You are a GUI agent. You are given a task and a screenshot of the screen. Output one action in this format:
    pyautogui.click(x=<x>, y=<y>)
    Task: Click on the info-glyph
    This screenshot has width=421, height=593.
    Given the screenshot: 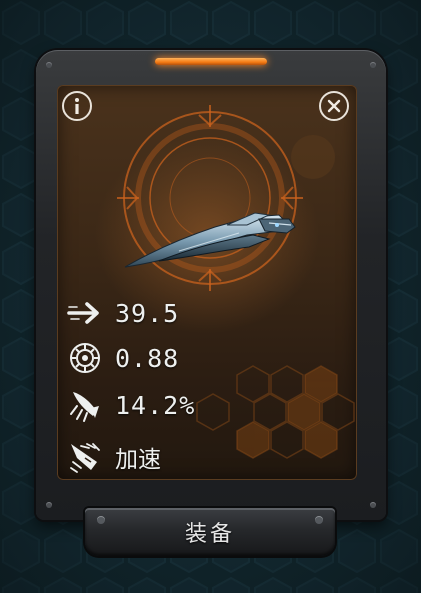 What is the action you would take?
    pyautogui.click(x=77, y=106)
    